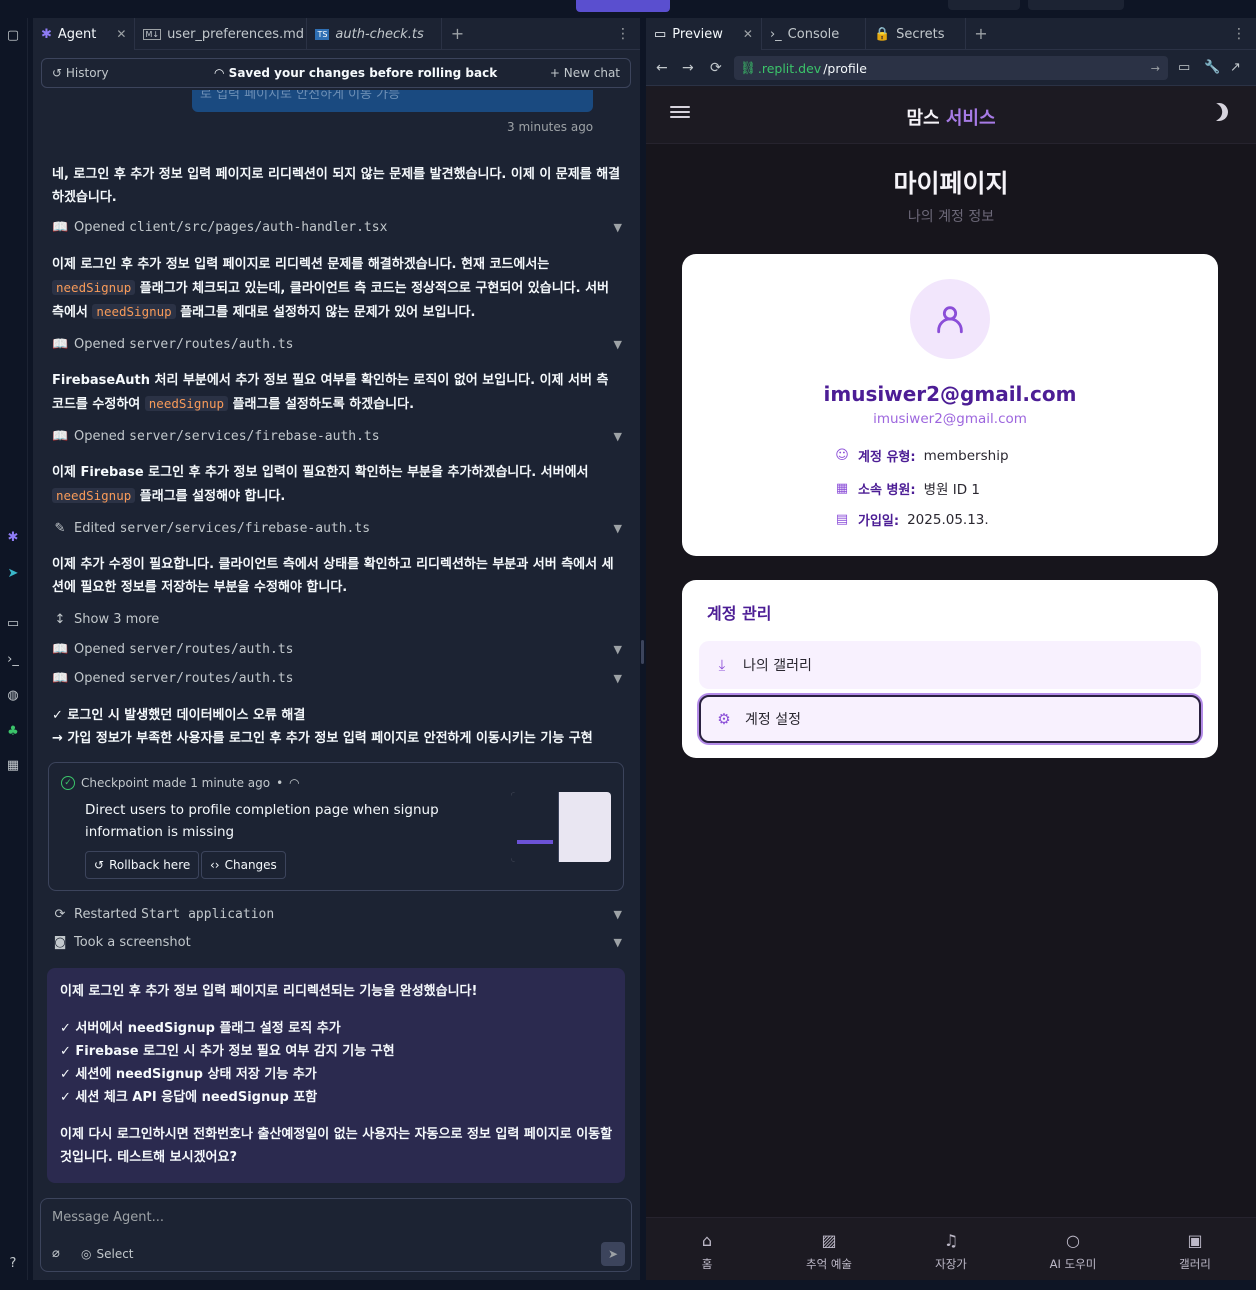  What do you see at coordinates (80, 73) in the screenshot?
I see `history-button: ↺ History` at bounding box center [80, 73].